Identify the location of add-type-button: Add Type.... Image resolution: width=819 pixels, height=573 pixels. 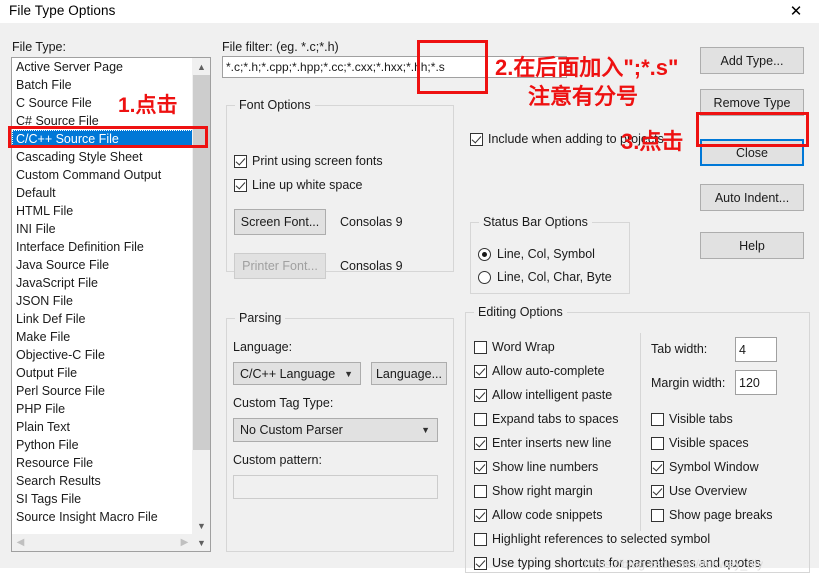
(752, 60).